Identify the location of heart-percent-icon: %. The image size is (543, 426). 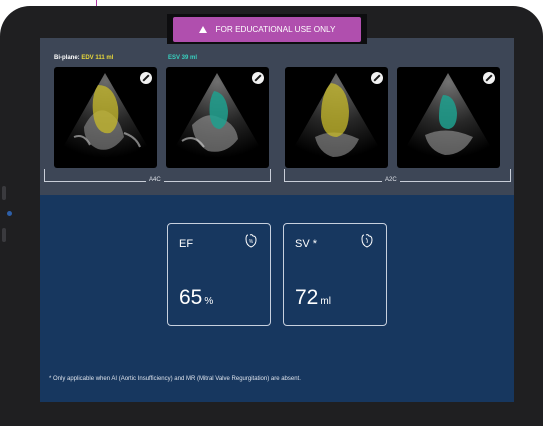
(251, 241).